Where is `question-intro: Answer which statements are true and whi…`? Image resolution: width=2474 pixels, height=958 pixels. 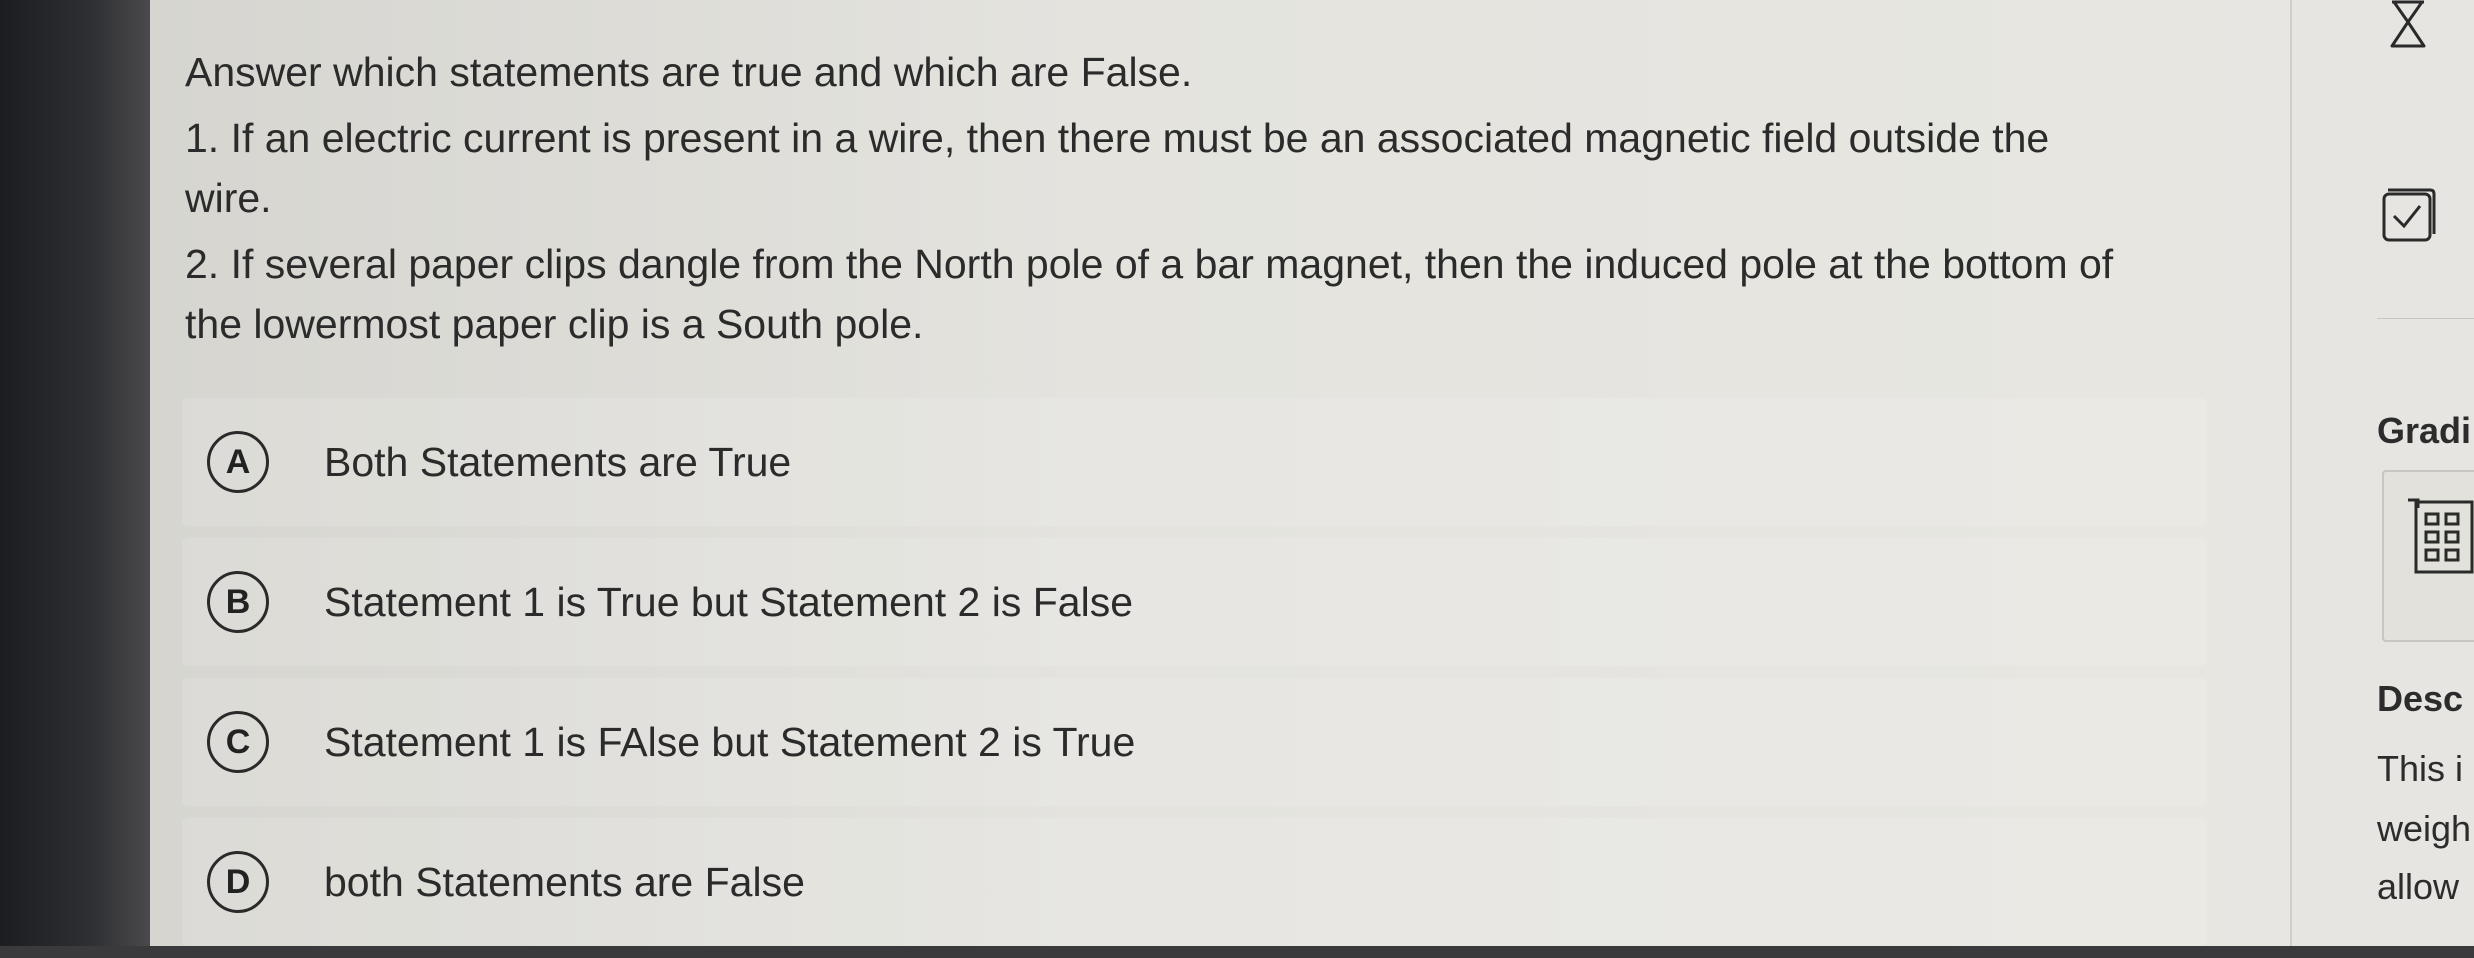
question-intro: Answer which statements are true and whi… is located at coordinates (689, 72).